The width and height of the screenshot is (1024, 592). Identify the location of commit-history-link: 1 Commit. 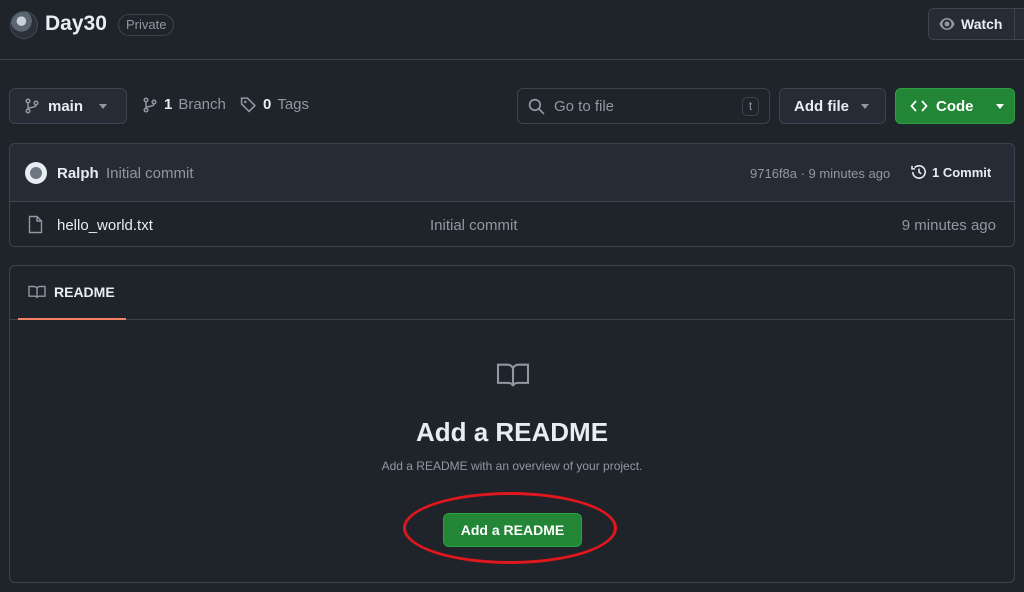
(950, 172).